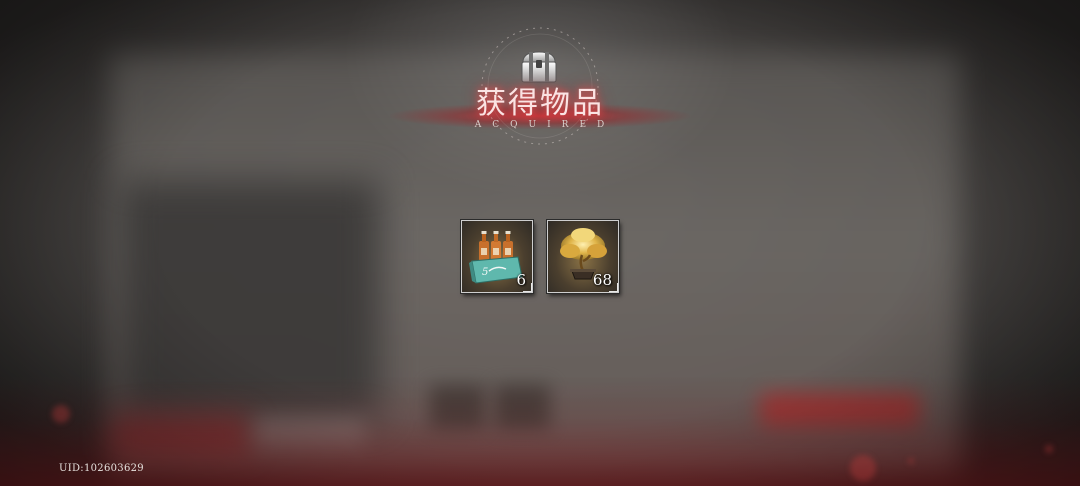  Describe the element at coordinates (497, 256) in the screenshot. I see `item-slot-drink-pack: 5 6` at that location.